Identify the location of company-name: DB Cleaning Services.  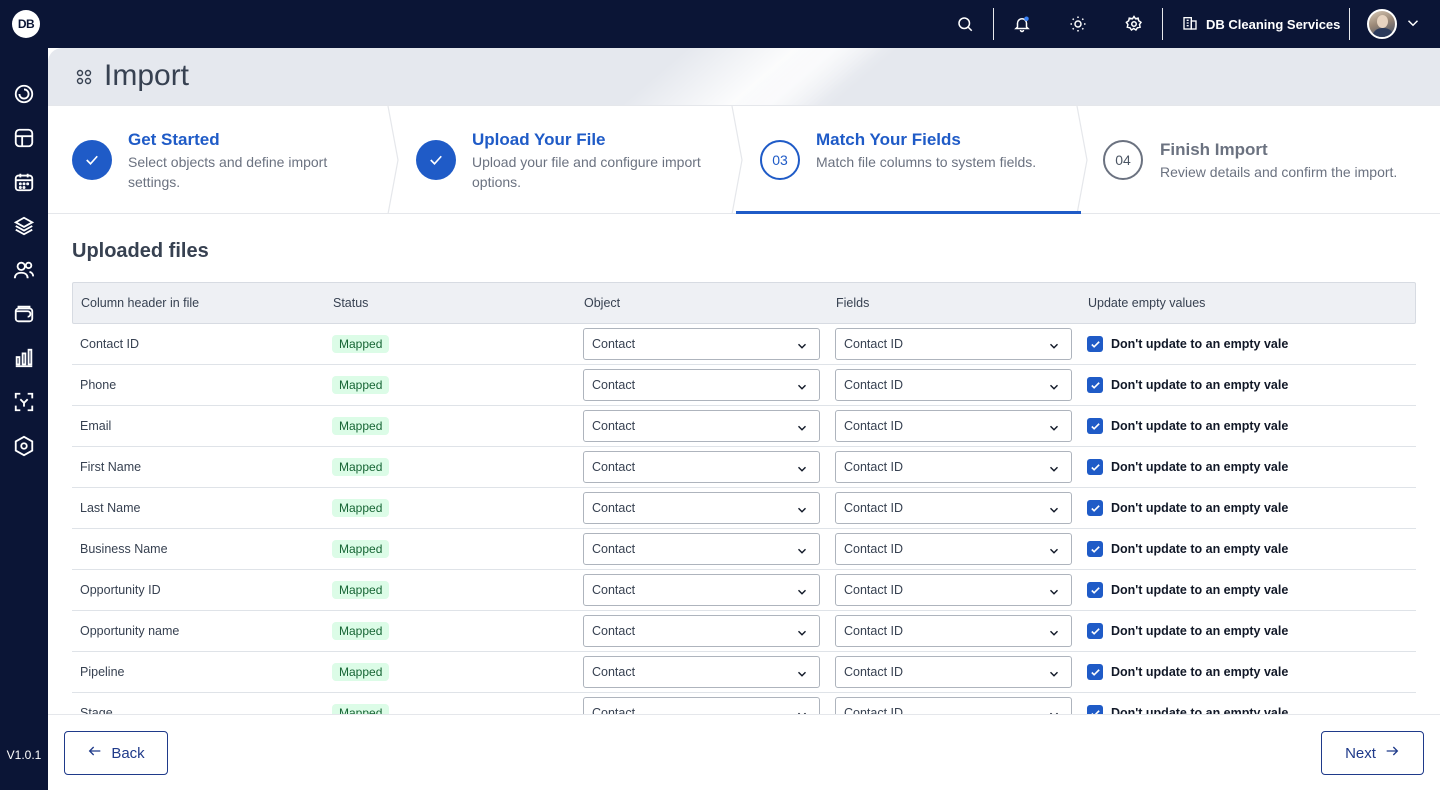
(1273, 24).